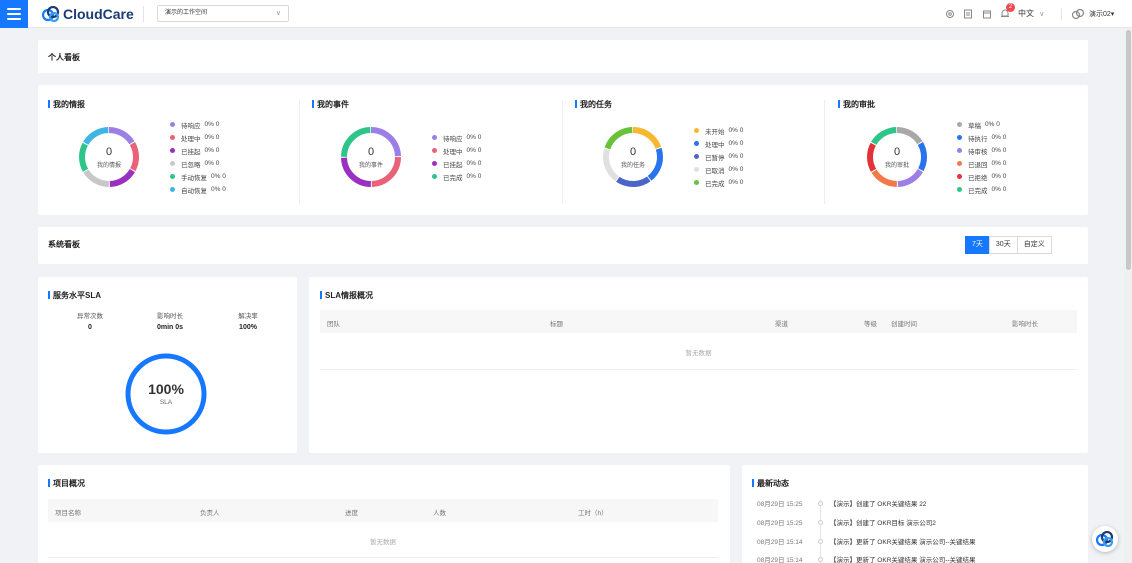  Describe the element at coordinates (248, 316) in the screenshot. I see `stat-label: 解决率` at that location.